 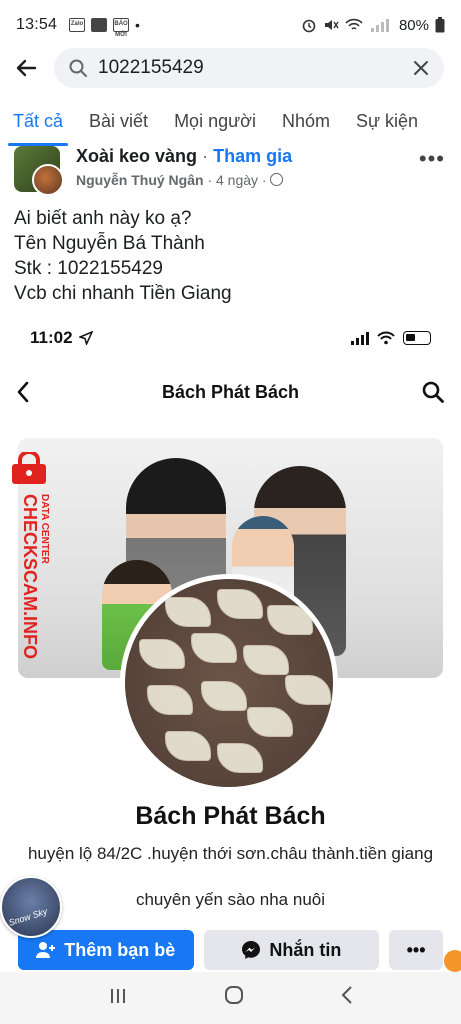 What do you see at coordinates (46, 950) in the screenshot?
I see `add-friend-icon` at bounding box center [46, 950].